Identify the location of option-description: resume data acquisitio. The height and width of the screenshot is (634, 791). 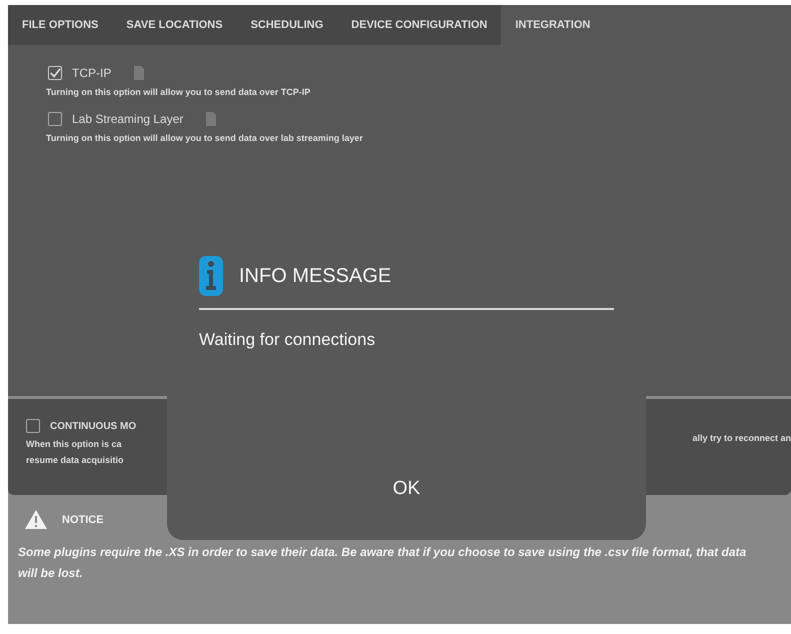
(75, 460).